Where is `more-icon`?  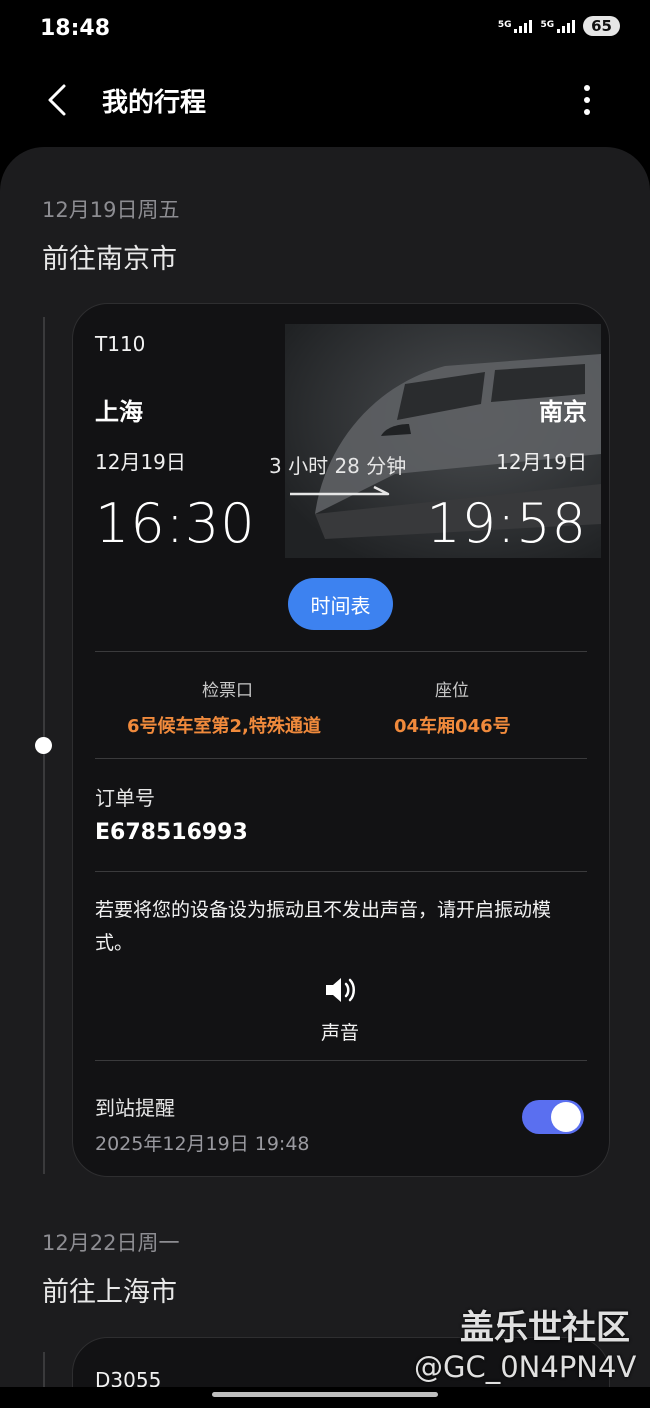 more-icon is located at coordinates (587, 100).